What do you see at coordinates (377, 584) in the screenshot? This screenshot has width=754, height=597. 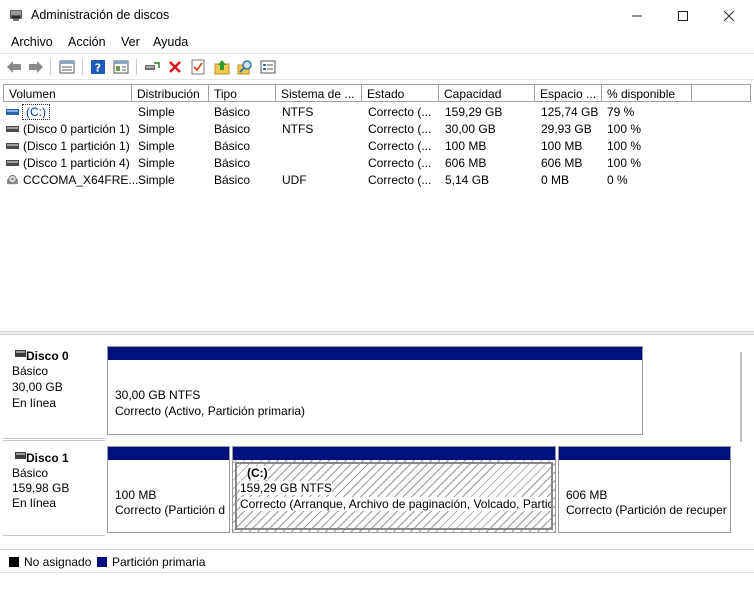 I see `status-bar` at bounding box center [377, 584].